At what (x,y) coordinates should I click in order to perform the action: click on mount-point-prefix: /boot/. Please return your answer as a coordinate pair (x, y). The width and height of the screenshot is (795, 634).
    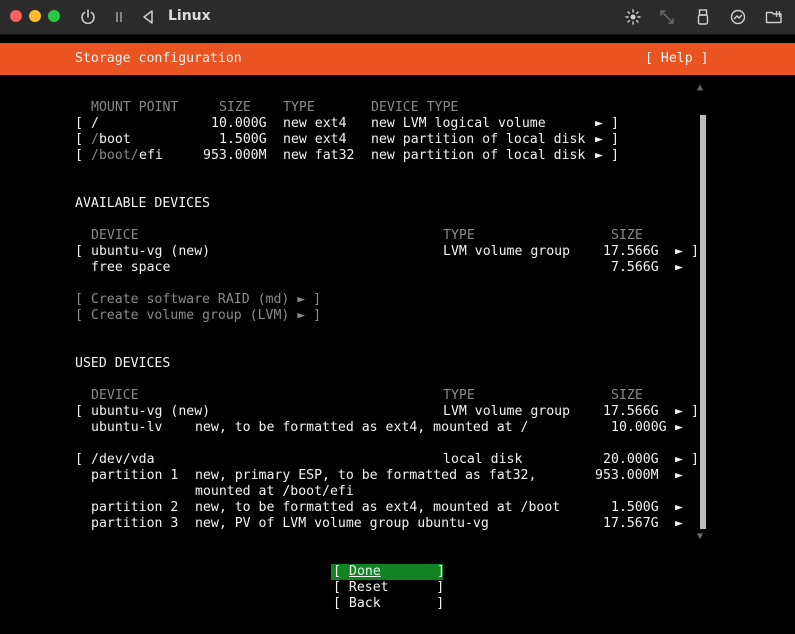
    Looking at the image, I should click on (115, 155).